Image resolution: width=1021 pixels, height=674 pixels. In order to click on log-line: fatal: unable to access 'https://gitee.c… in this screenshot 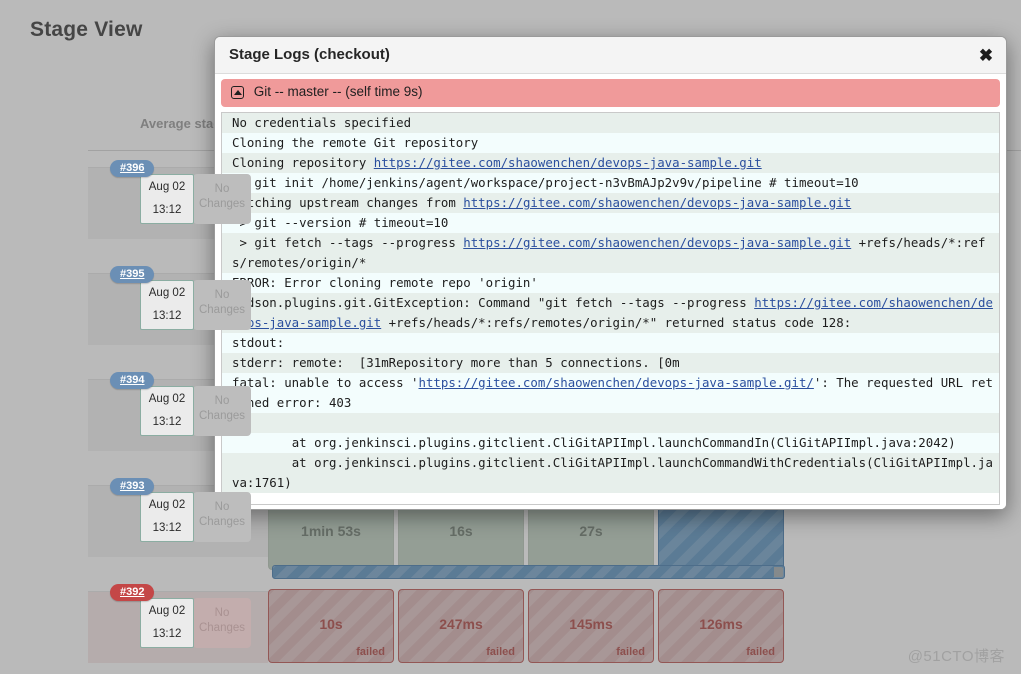, I will do `click(610, 393)`.